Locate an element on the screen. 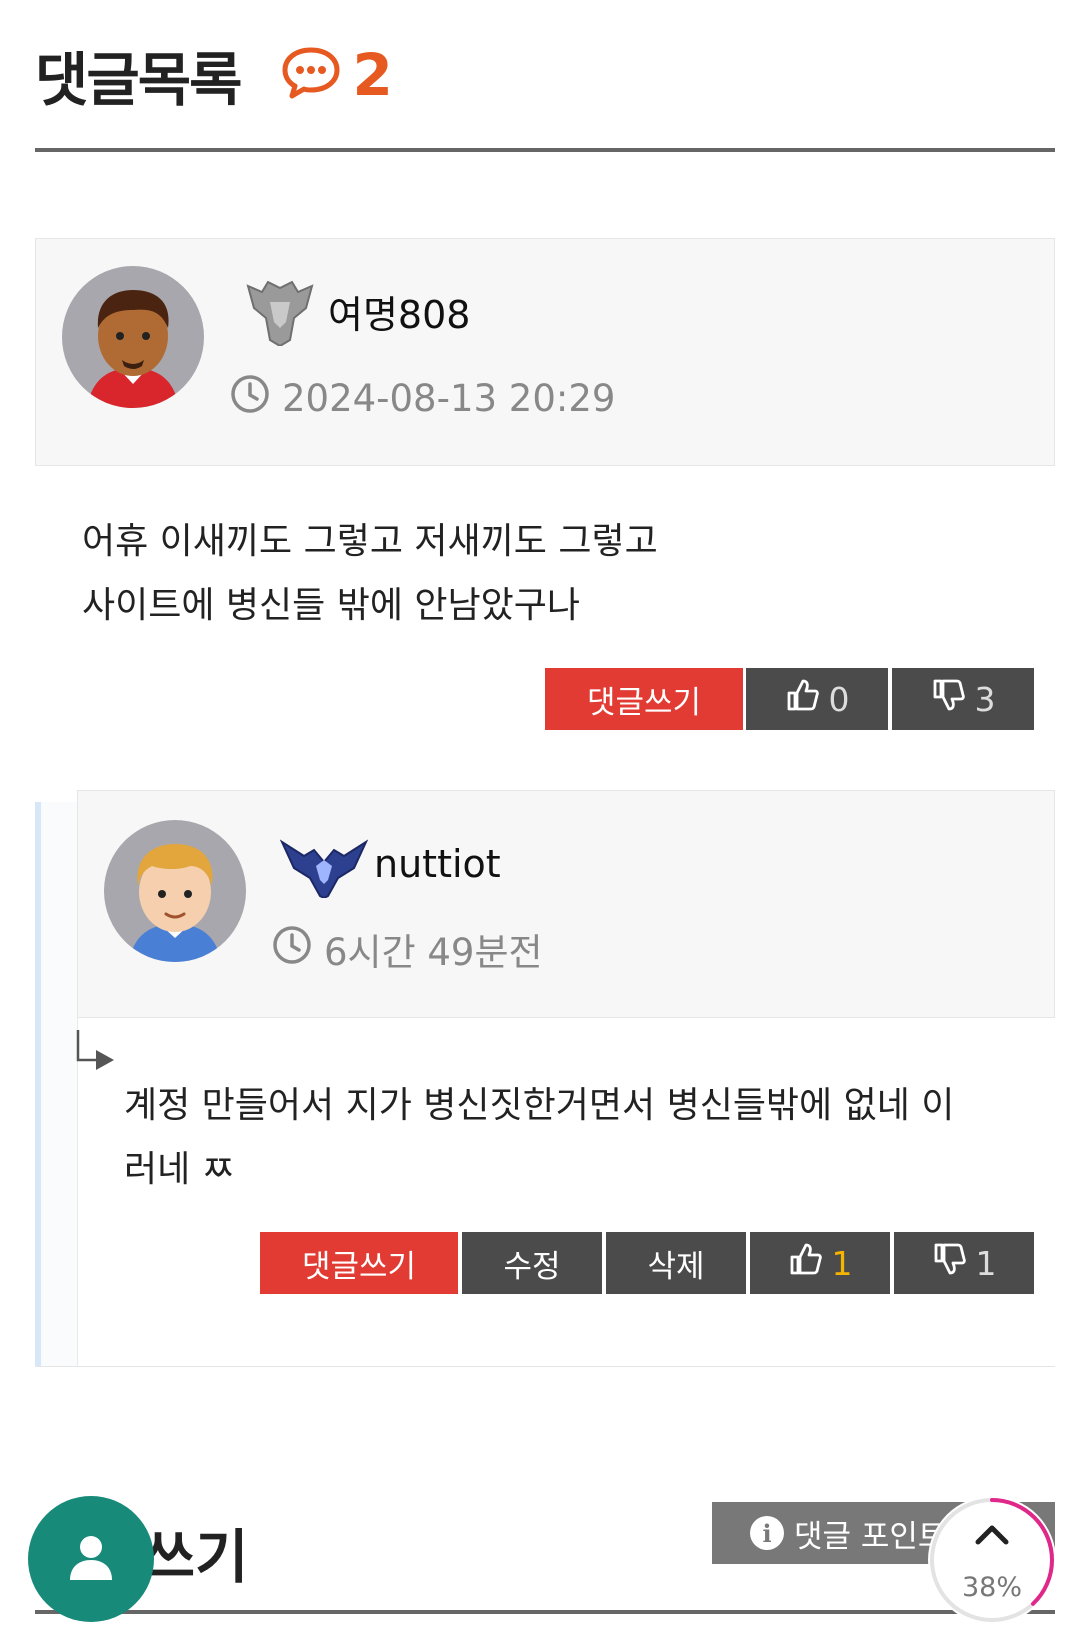 The height and width of the screenshot is (1636, 1080). comment-list-title: 댓글목록 is located at coordinates (138, 80).